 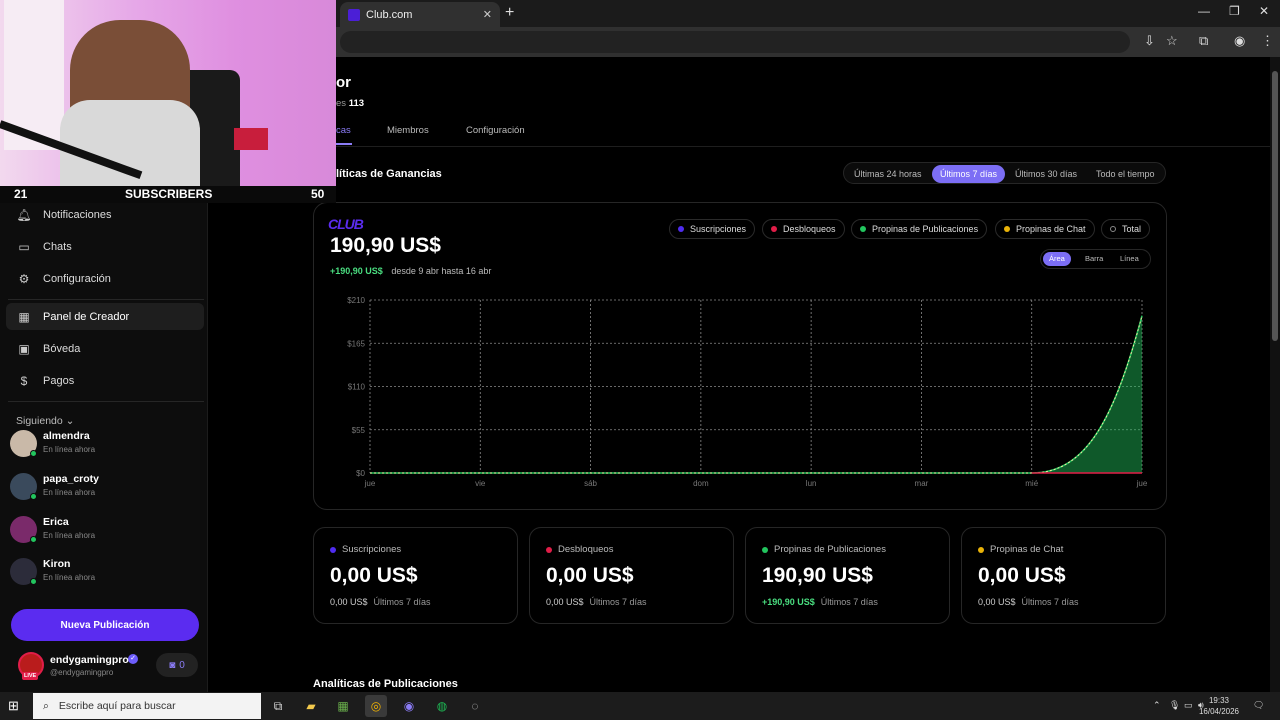 What do you see at coordinates (409, 706) in the screenshot?
I see `app-icon: ◉` at bounding box center [409, 706].